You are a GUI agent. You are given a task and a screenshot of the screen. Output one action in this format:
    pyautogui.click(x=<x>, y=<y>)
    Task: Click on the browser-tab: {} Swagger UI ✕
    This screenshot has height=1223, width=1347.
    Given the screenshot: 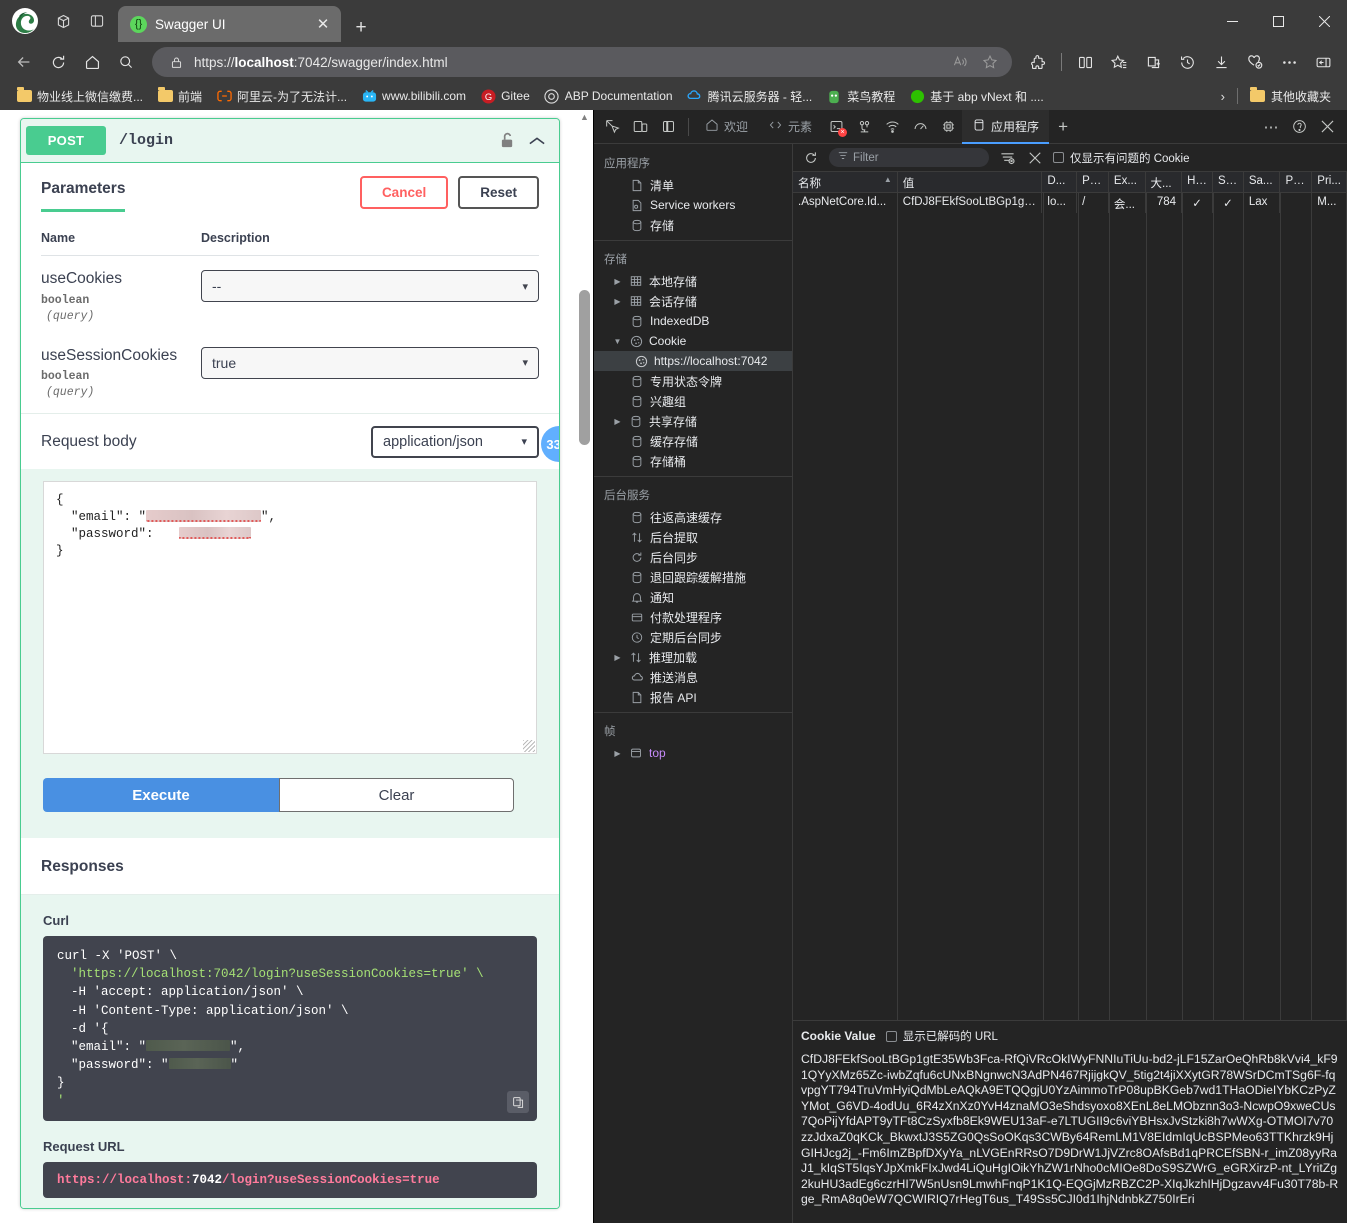 What is the action you would take?
    pyautogui.click(x=229, y=24)
    